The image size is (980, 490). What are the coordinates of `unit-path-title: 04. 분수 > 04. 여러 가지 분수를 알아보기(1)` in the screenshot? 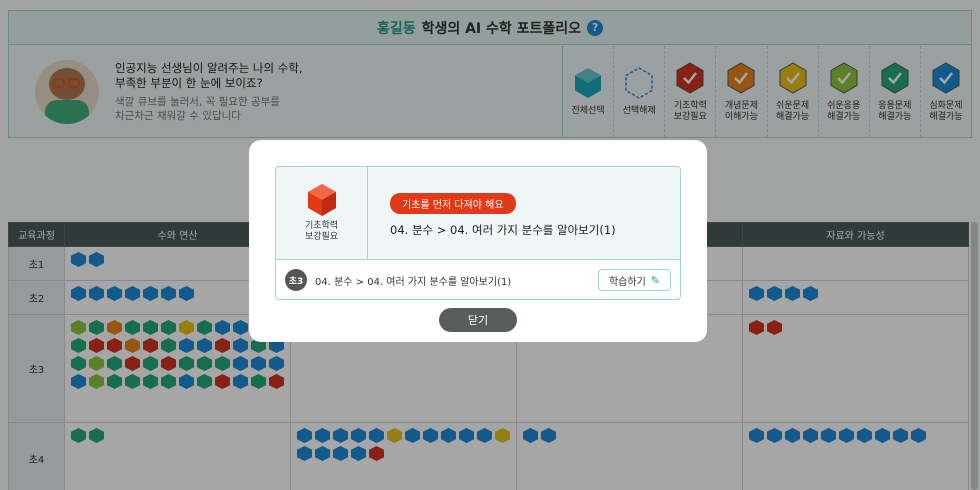 It's located at (503, 230).